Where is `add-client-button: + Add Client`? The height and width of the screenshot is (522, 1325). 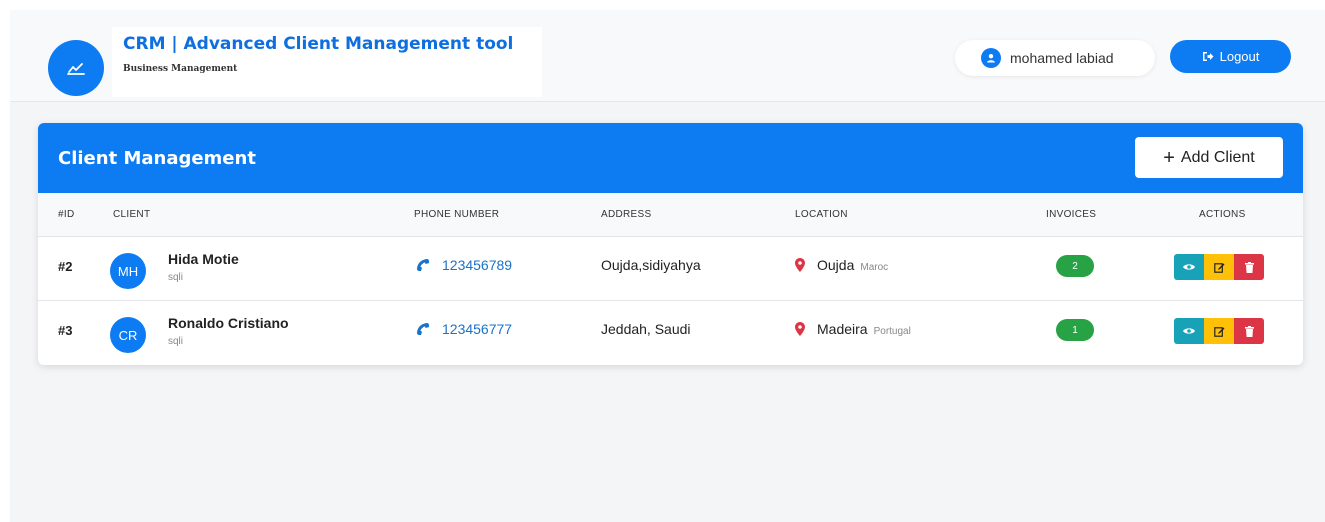 add-client-button: + Add Client is located at coordinates (1209, 157).